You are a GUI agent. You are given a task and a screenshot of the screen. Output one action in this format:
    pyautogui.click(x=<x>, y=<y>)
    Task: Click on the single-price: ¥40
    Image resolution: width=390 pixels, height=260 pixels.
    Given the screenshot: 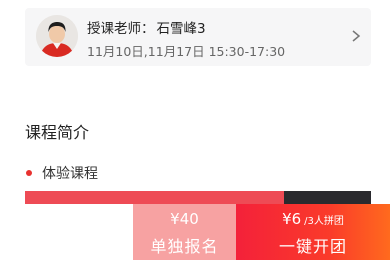 What is the action you would take?
    pyautogui.click(x=184, y=219)
    